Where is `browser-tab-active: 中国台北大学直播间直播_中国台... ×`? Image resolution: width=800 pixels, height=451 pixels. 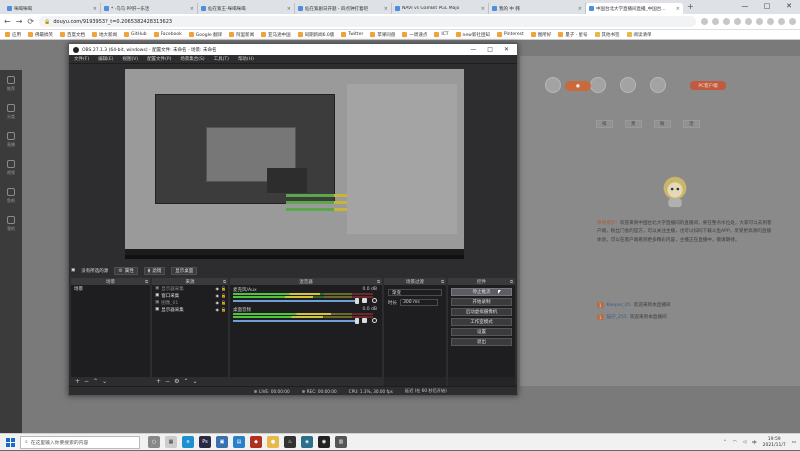
browser-tab-active: 中国台北大学直播间直播_中国台... × is located at coordinates (634, 8).